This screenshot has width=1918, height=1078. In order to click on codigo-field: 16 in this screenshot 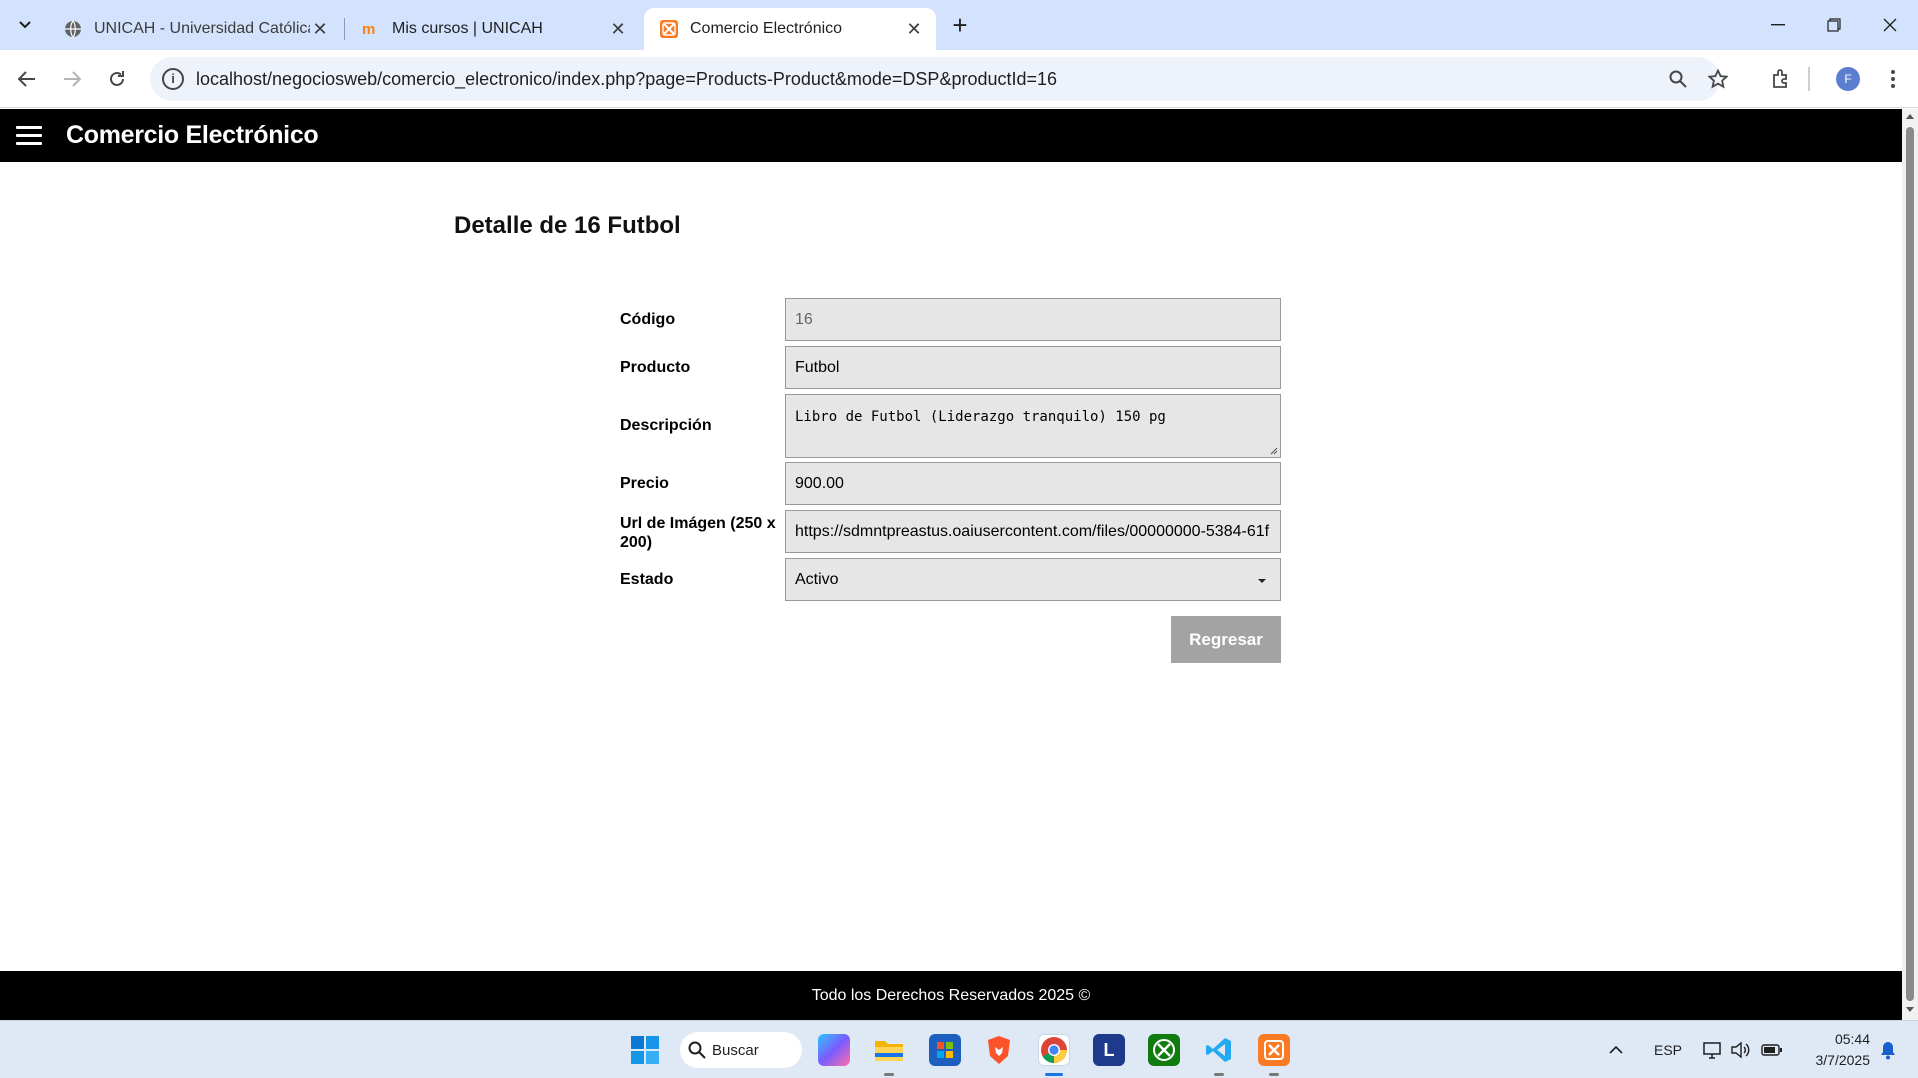, I will do `click(1033, 319)`.